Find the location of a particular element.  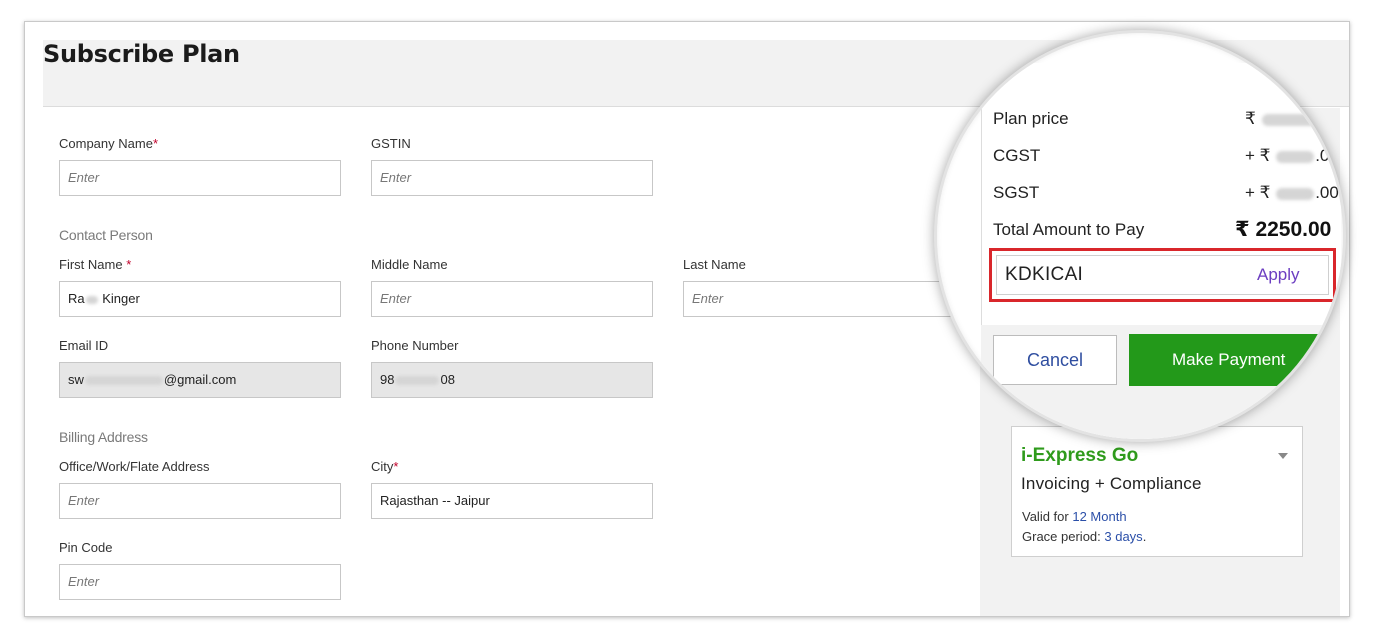

city-label: City* is located at coordinates (385, 466).